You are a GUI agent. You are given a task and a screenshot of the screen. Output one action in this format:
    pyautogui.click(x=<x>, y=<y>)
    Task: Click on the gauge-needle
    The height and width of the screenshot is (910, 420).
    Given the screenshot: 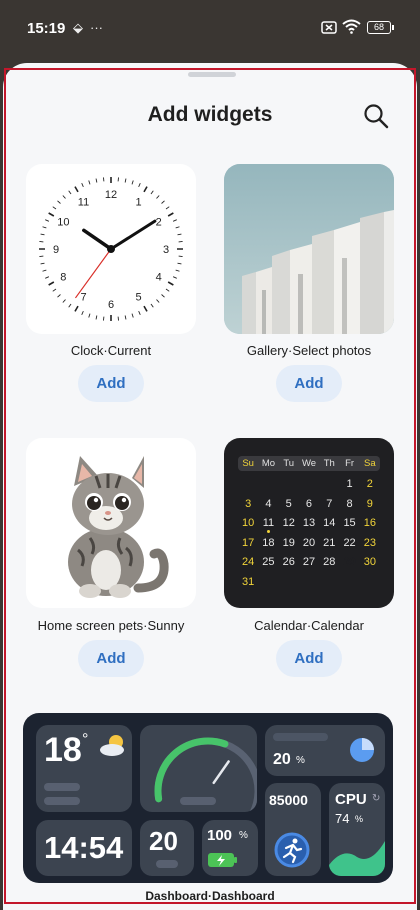 What is the action you would take?
    pyautogui.click(x=221, y=772)
    